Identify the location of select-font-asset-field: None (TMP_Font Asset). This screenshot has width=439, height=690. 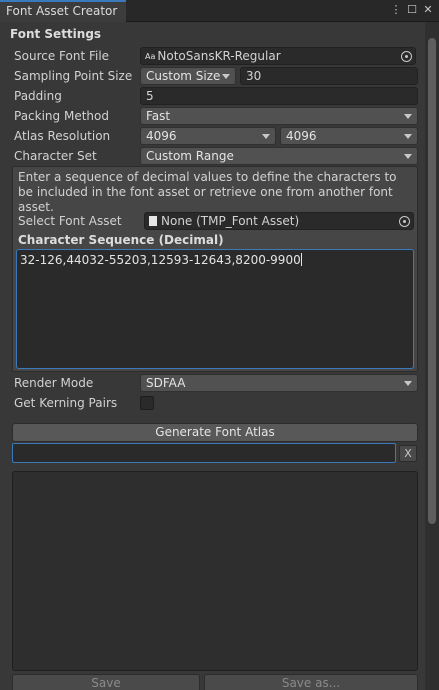
(279, 221).